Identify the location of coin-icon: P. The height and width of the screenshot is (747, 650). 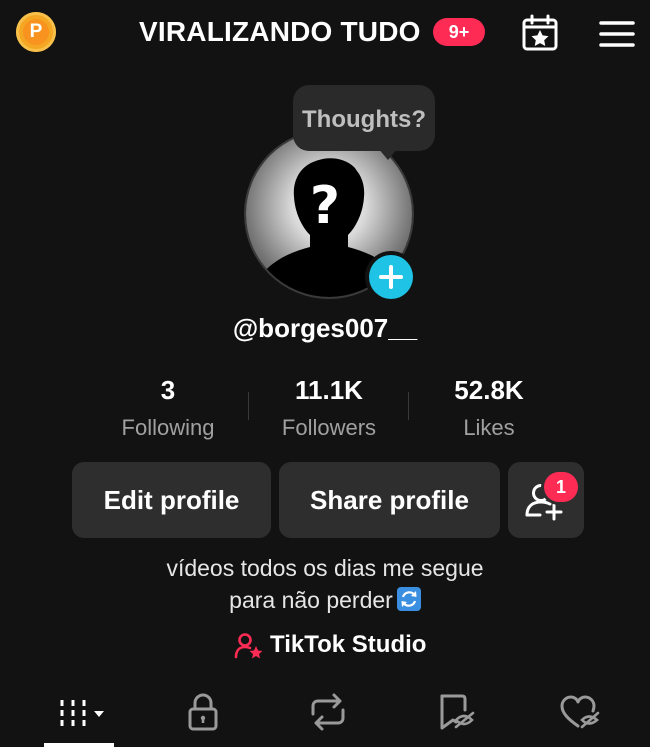
(36, 32).